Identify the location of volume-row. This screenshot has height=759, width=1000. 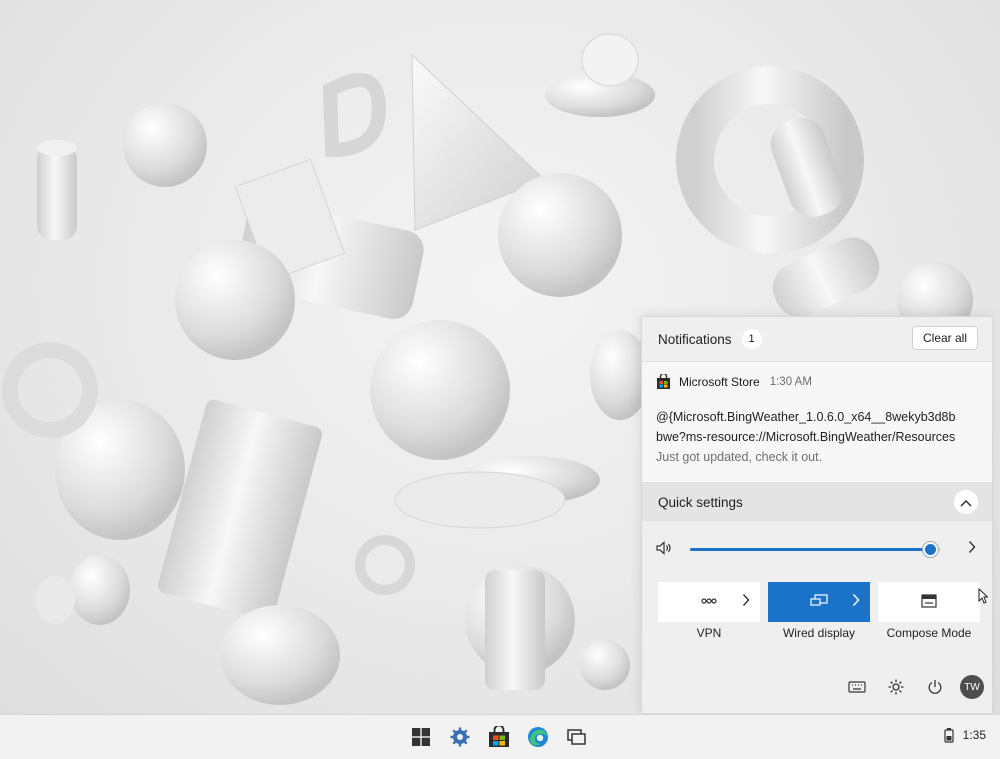
(817, 549).